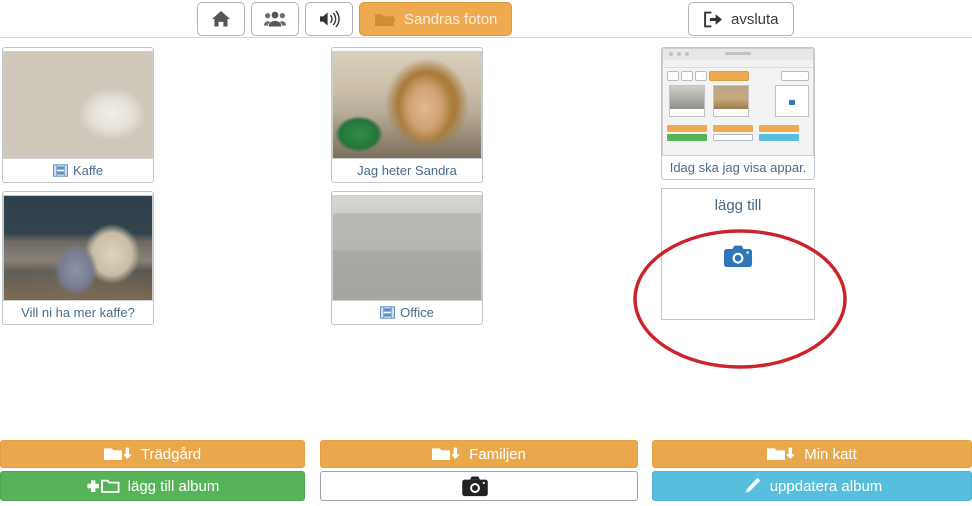 The image size is (972, 506). I want to click on album-button-familjen: Familjen, so click(479, 454).